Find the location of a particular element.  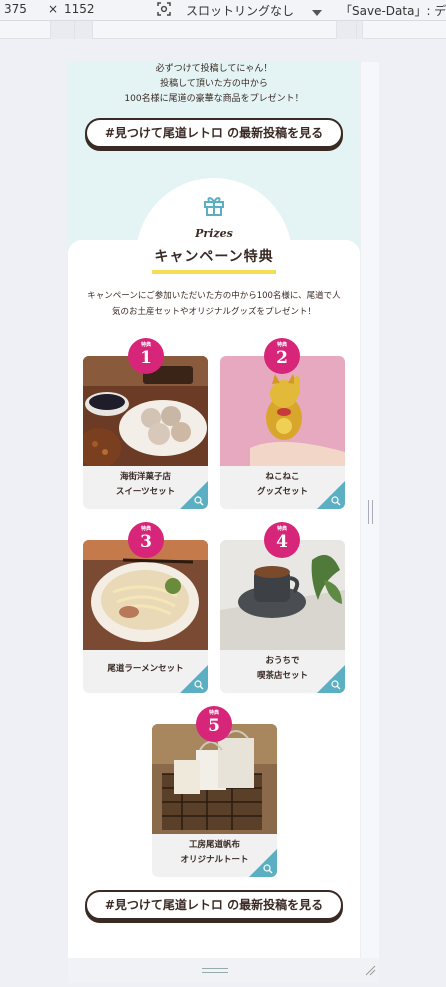

prize-badge-5: 特典 5 is located at coordinates (214, 724).